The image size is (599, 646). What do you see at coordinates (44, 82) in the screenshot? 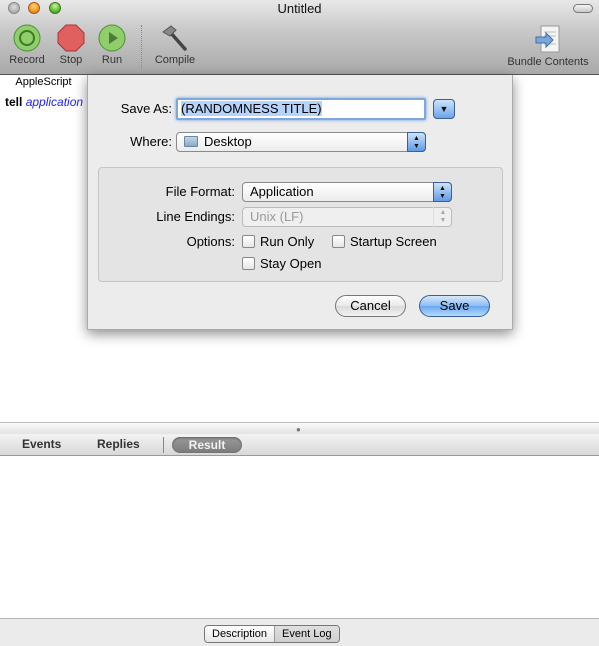
I see `language-selector: AppleScript` at bounding box center [44, 82].